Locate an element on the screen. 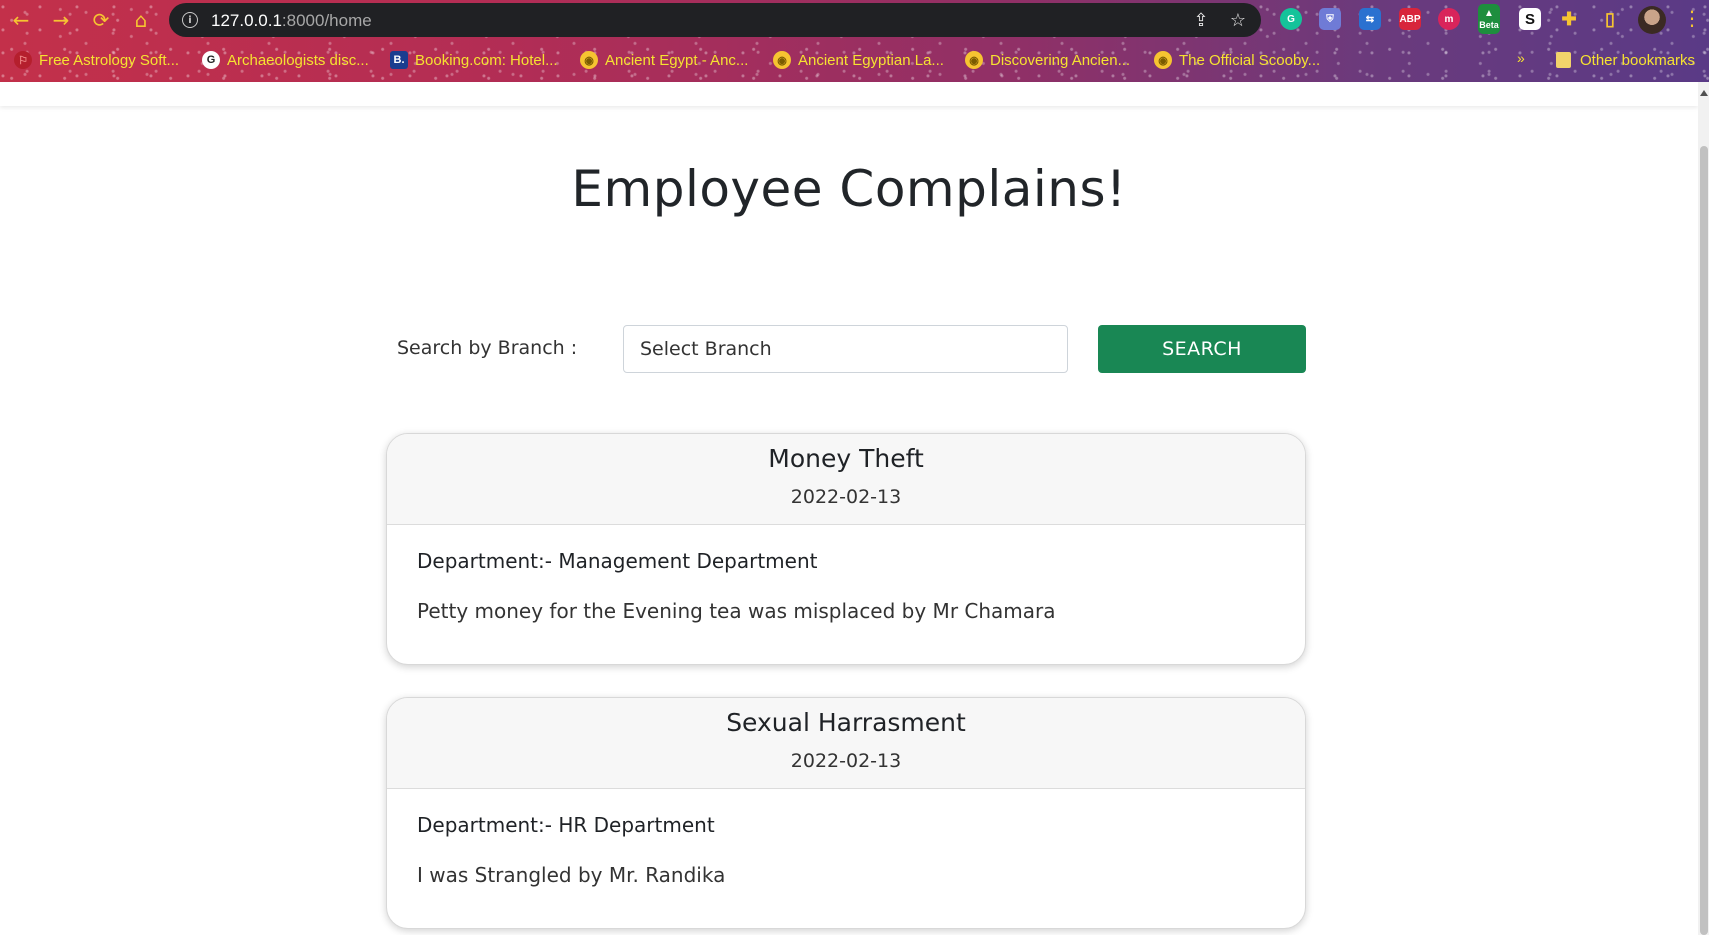 Image resolution: width=1709 pixels, height=935 pixels. complaint-department: Department:- HR Department is located at coordinates (566, 825).